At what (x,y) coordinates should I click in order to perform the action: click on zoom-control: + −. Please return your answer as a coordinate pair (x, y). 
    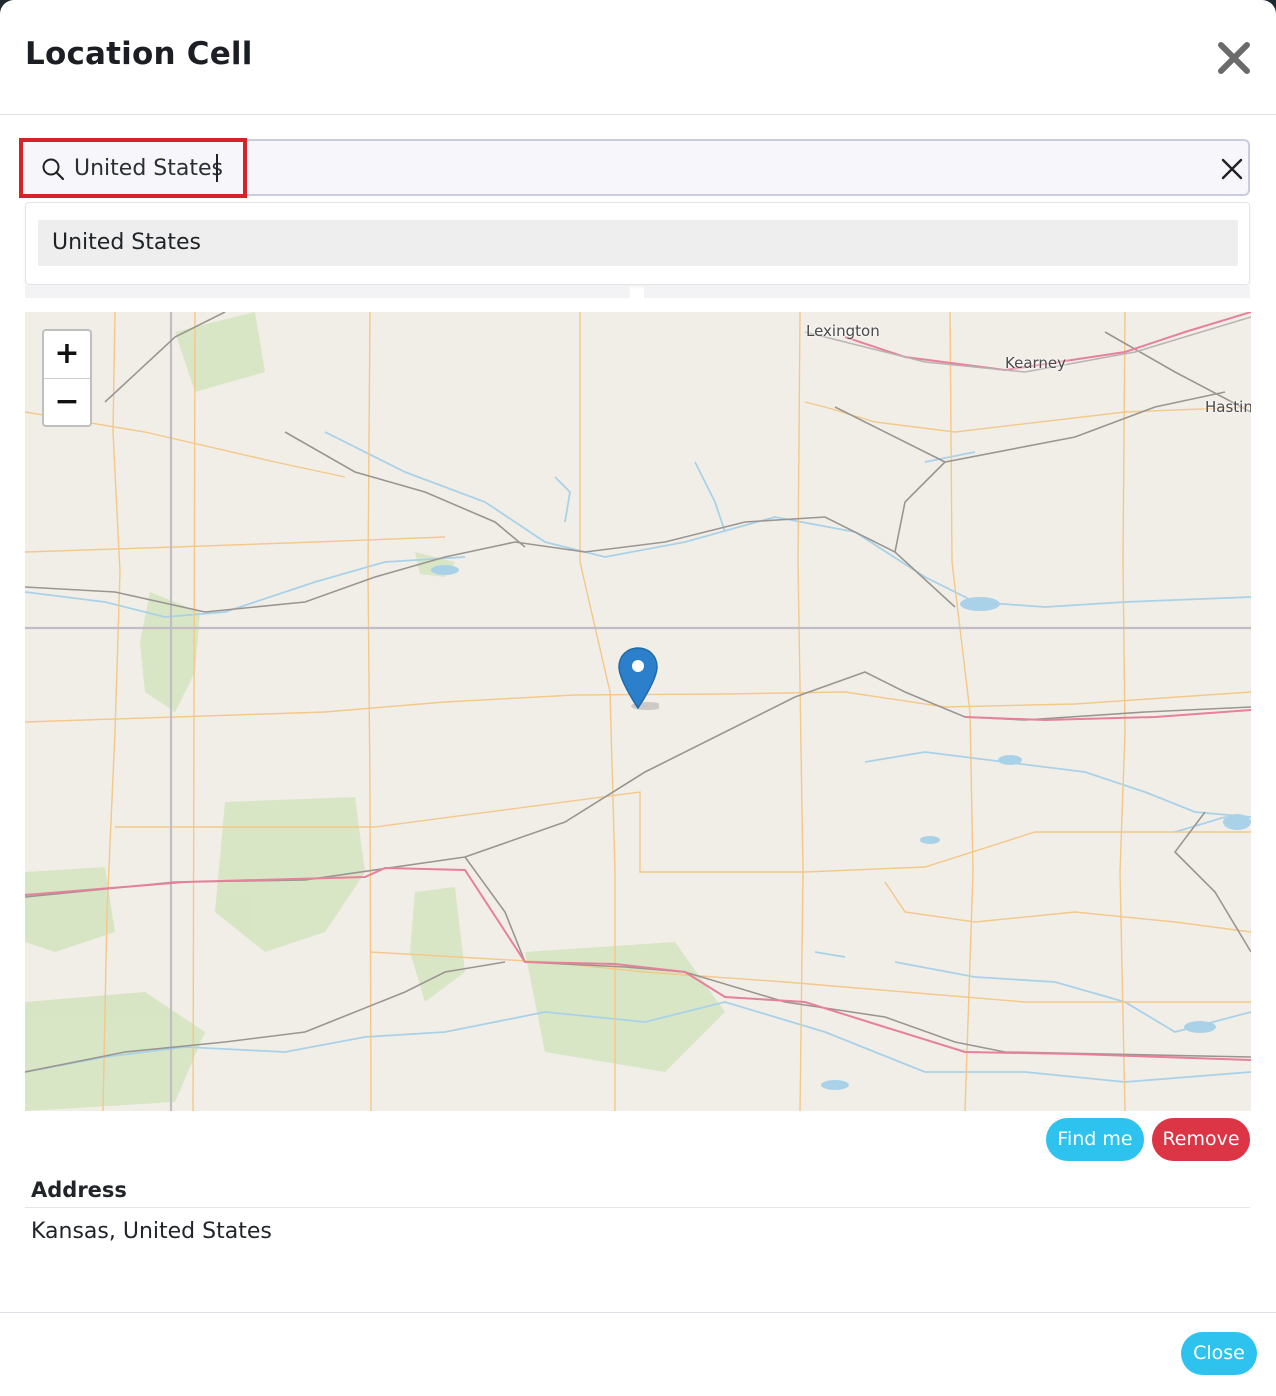
    Looking at the image, I should click on (67, 378).